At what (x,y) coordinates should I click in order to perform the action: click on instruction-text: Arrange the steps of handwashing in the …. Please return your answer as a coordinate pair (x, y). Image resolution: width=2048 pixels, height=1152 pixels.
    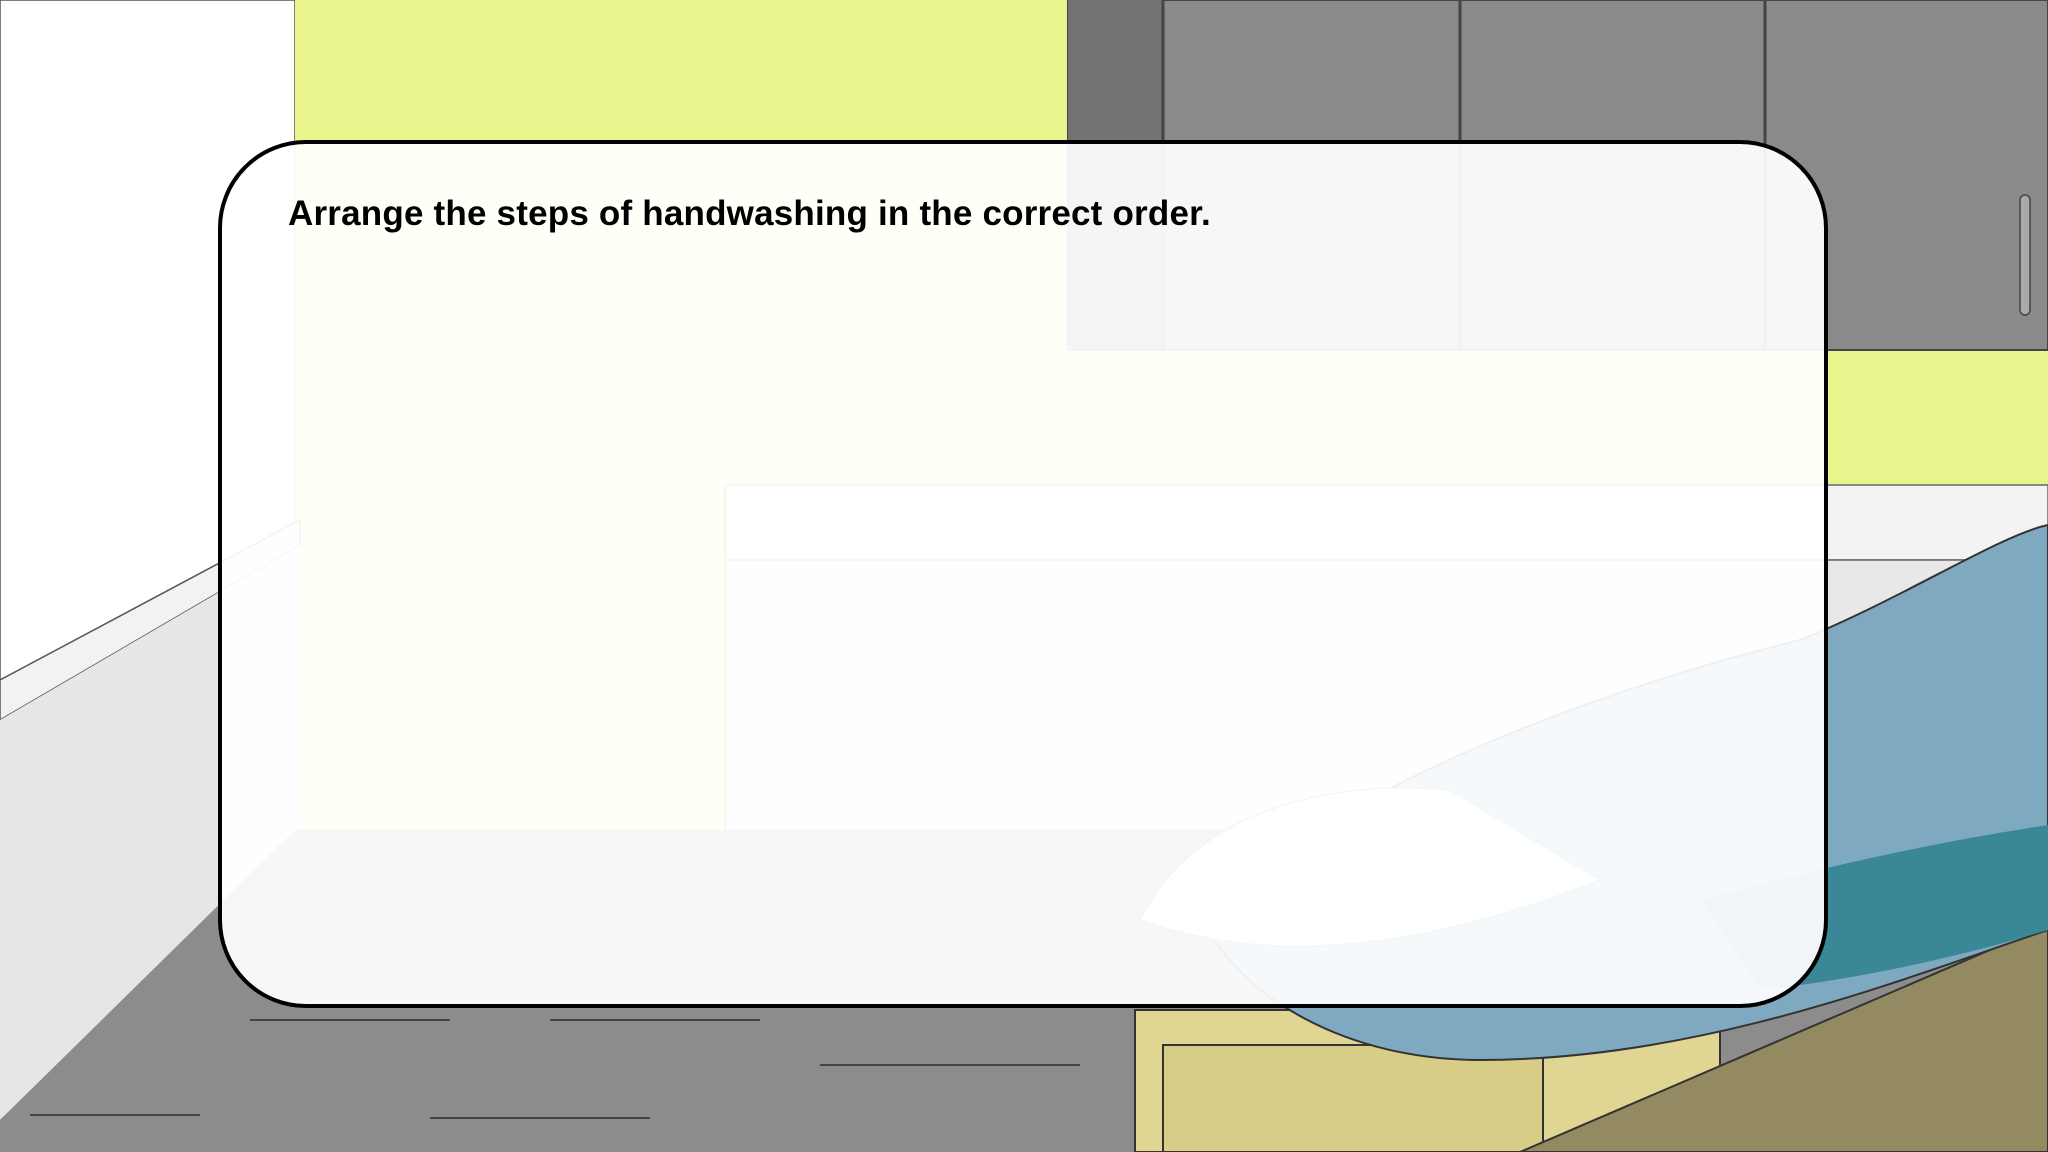
    Looking at the image, I should click on (749, 213).